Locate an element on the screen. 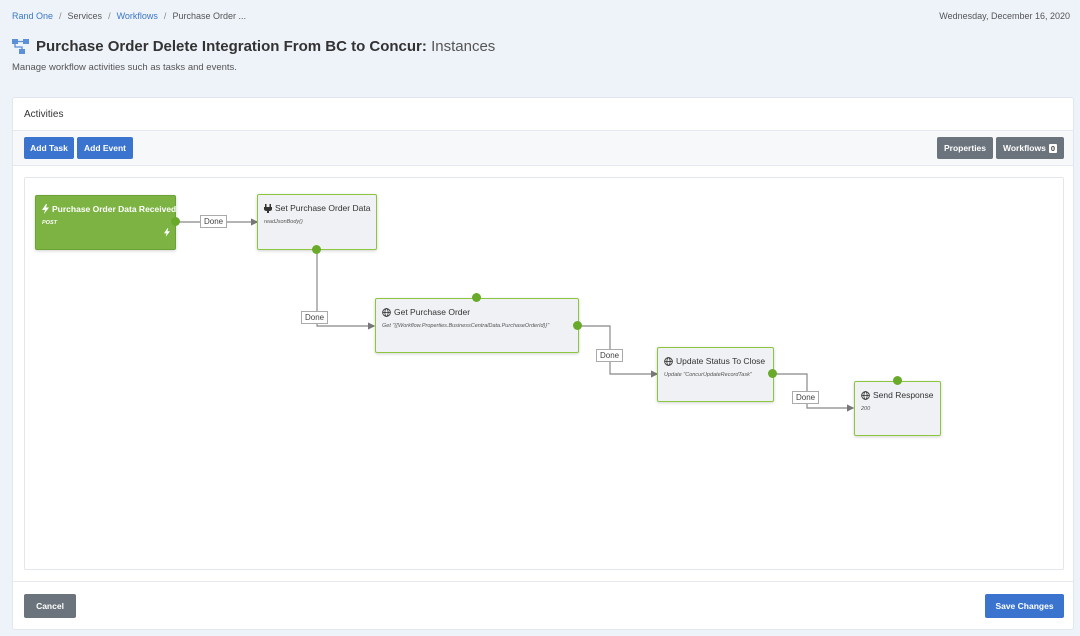  cancel-button: Cancel is located at coordinates (50, 606).